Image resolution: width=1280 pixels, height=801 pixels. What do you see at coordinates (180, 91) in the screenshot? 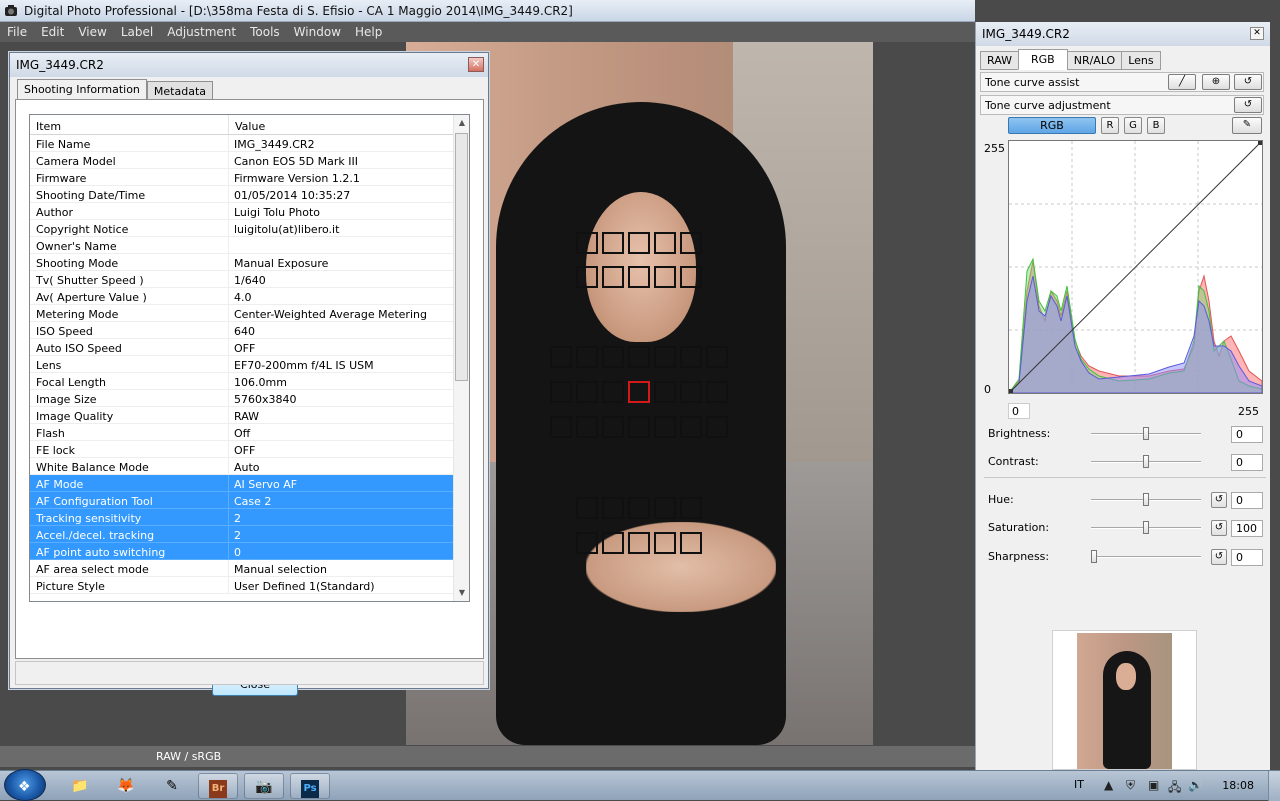
I see `tab-metadata: Metadata` at bounding box center [180, 91].